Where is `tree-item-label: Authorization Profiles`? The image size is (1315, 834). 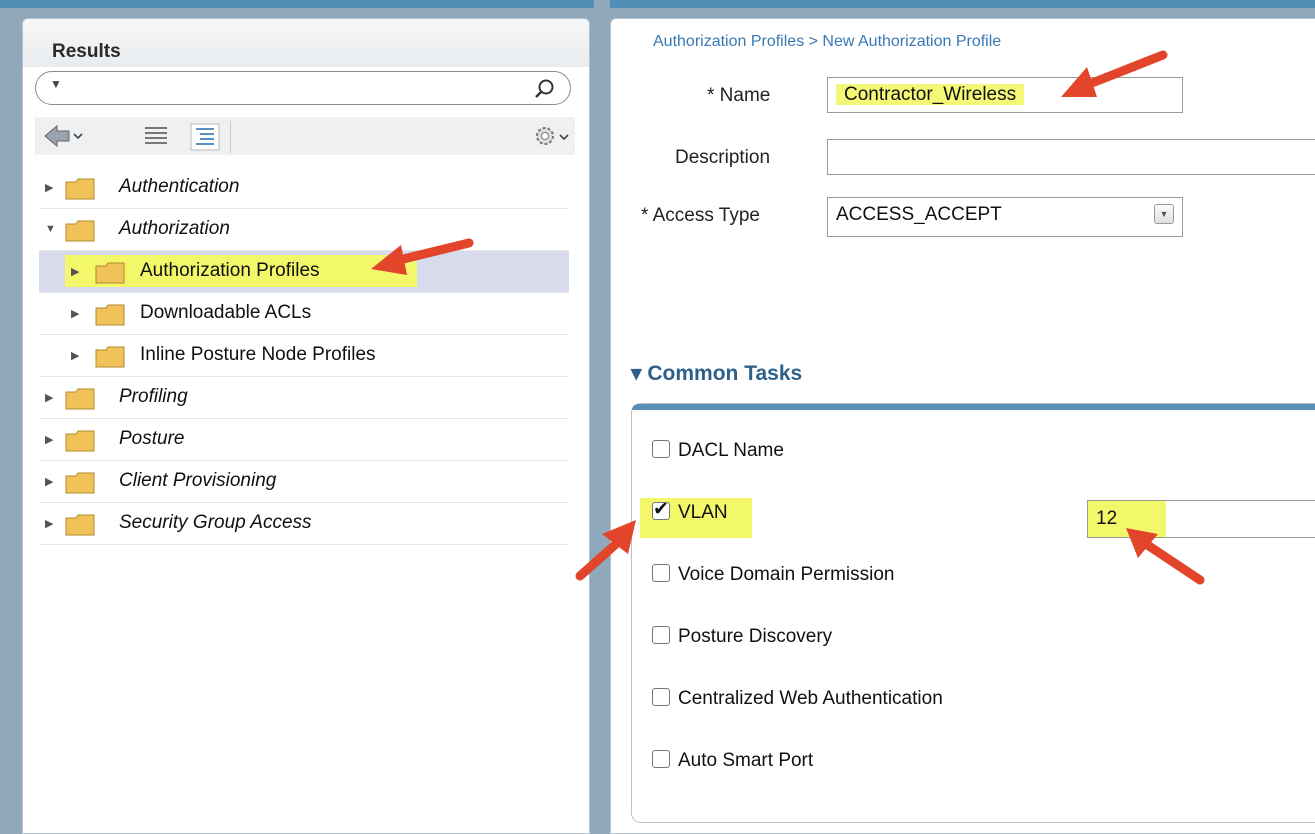 tree-item-label: Authorization Profiles is located at coordinates (230, 270).